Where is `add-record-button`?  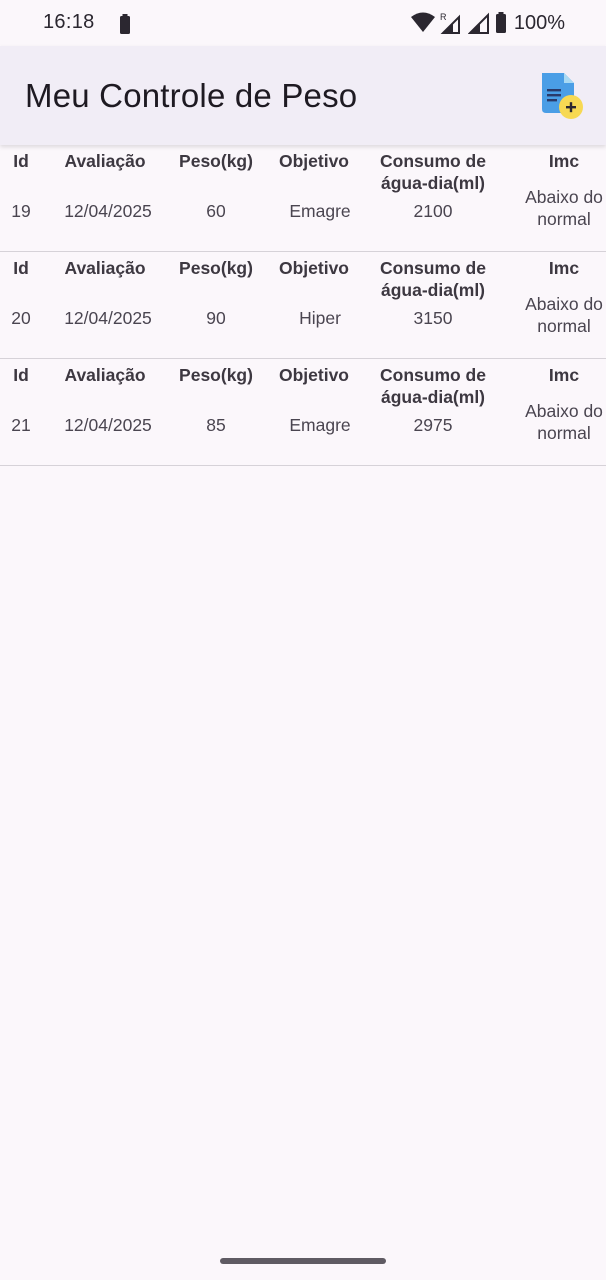 add-record-button is located at coordinates (560, 95).